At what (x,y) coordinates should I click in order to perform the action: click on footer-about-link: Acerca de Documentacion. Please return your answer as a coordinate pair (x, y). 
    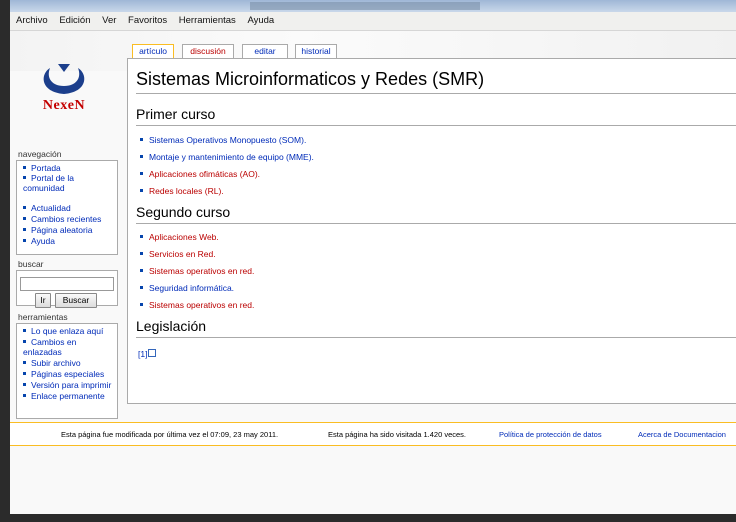
    Looking at the image, I should click on (682, 434).